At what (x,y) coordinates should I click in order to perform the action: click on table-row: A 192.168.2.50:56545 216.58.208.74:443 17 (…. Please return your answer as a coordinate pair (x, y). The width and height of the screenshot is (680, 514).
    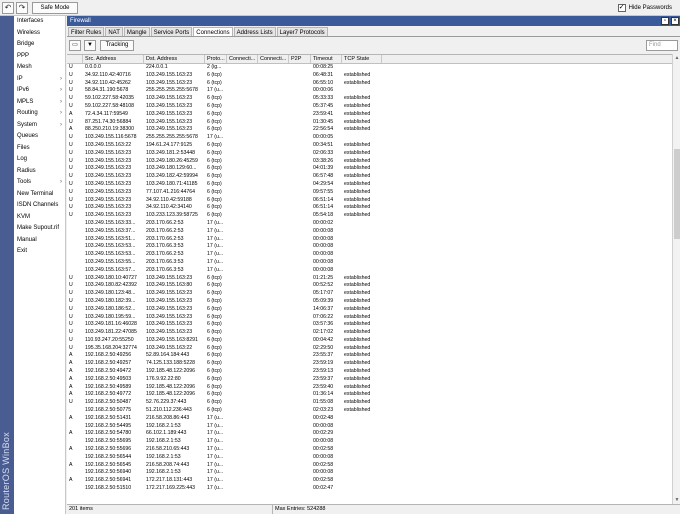
    Looking at the image, I should click on (373, 466).